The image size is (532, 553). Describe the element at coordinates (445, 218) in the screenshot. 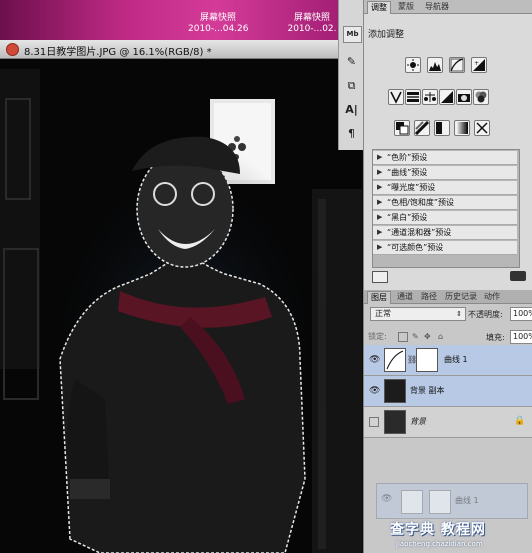

I see `preset-black-white: ▶ “黑白”预设` at that location.